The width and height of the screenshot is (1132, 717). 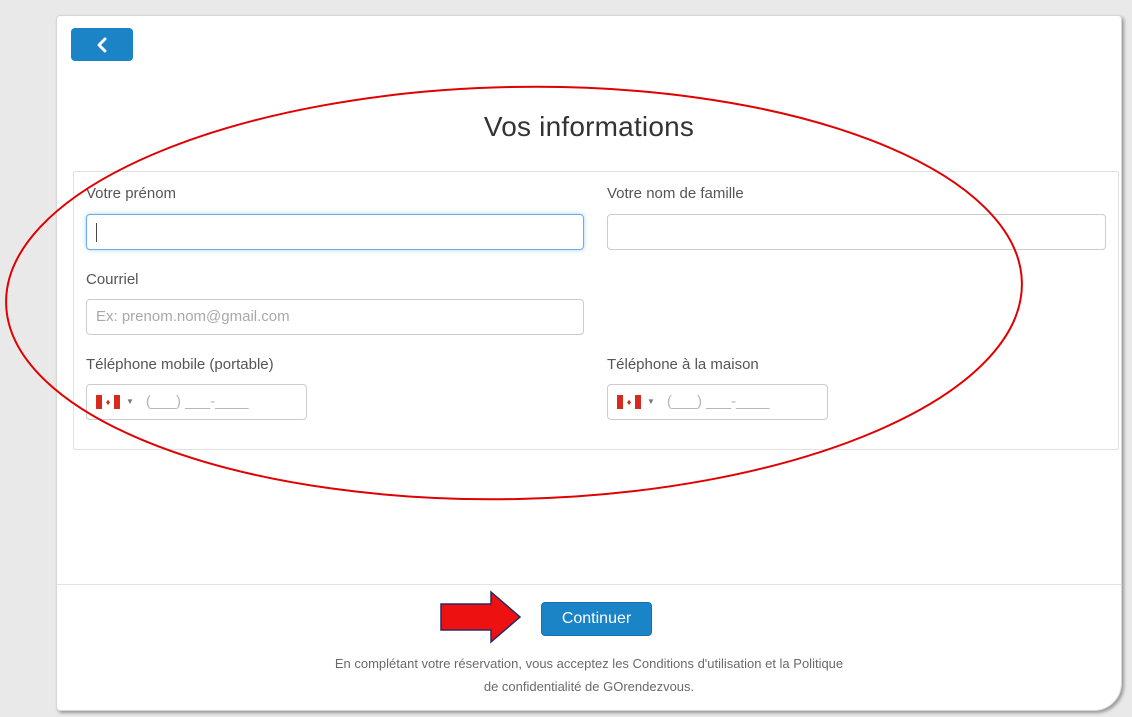 I want to click on first-name-label: Votre prénom, so click(x=131, y=193).